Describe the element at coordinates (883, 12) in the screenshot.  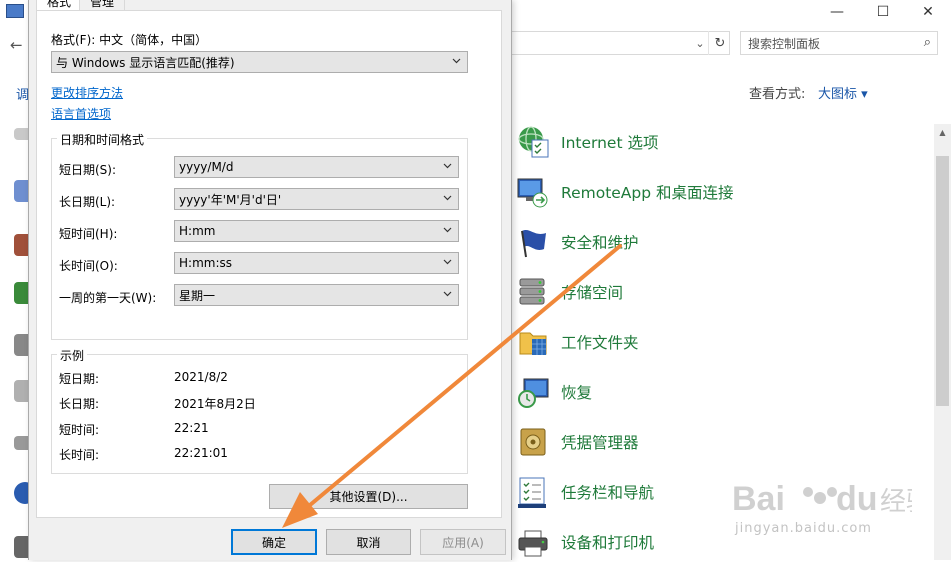
I see `maximize-button: ☐` at that location.